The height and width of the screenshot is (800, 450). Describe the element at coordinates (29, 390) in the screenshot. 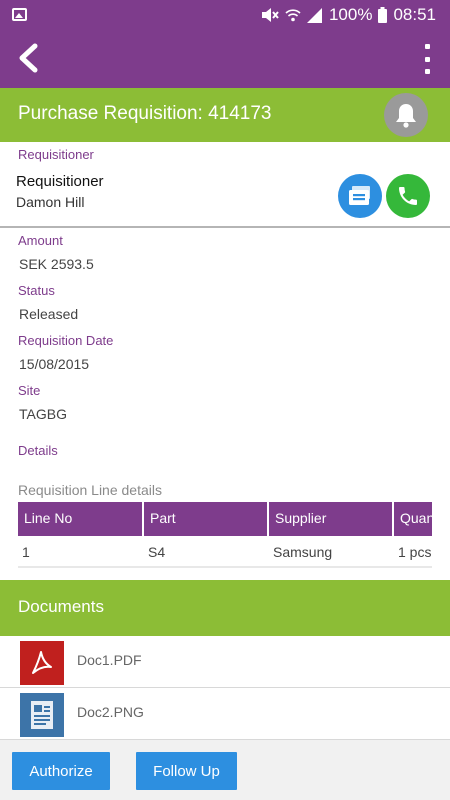

I see `site-label: Site` at that location.